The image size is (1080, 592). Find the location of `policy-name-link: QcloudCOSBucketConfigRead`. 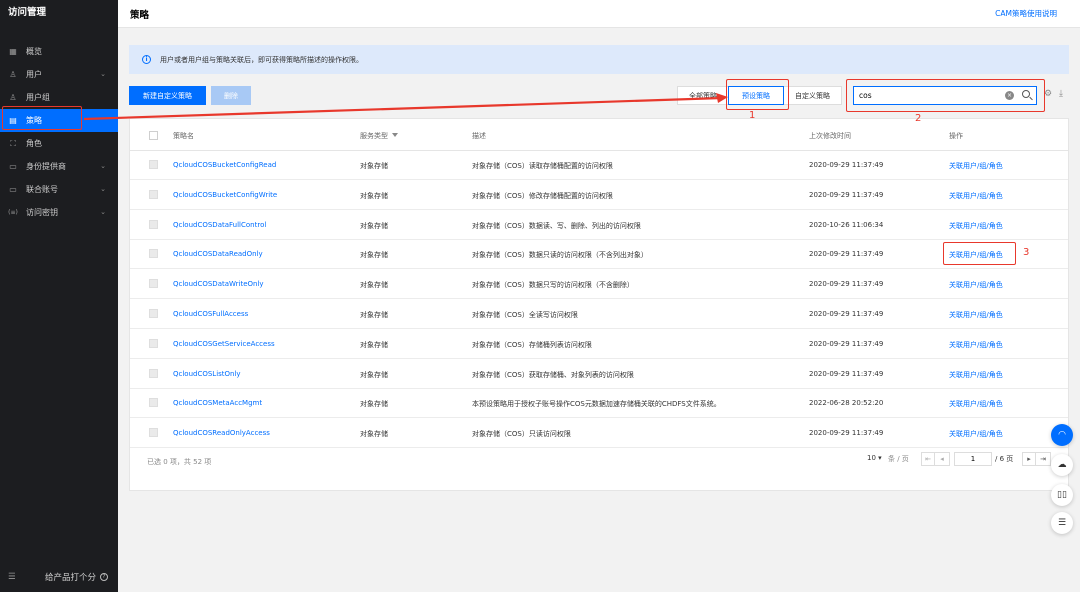

policy-name-link: QcloudCOSBucketConfigRead is located at coordinates (224, 165).